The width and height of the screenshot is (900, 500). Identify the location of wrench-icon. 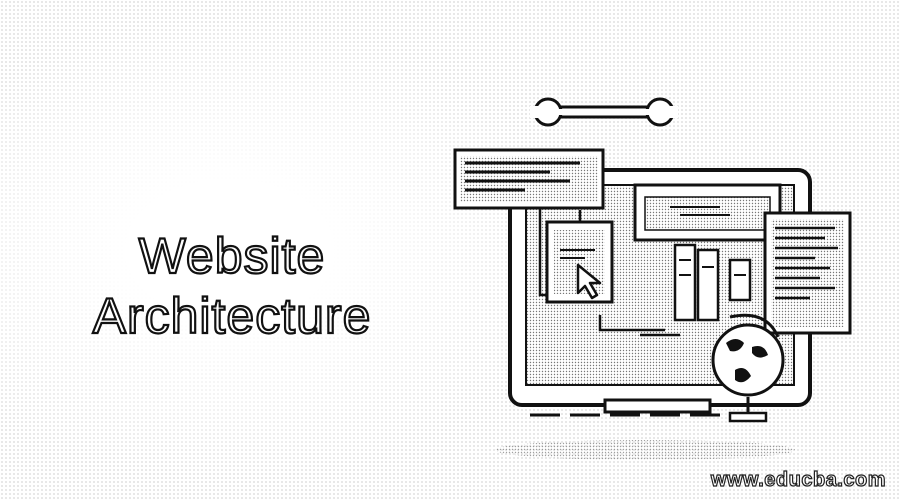
(604, 112).